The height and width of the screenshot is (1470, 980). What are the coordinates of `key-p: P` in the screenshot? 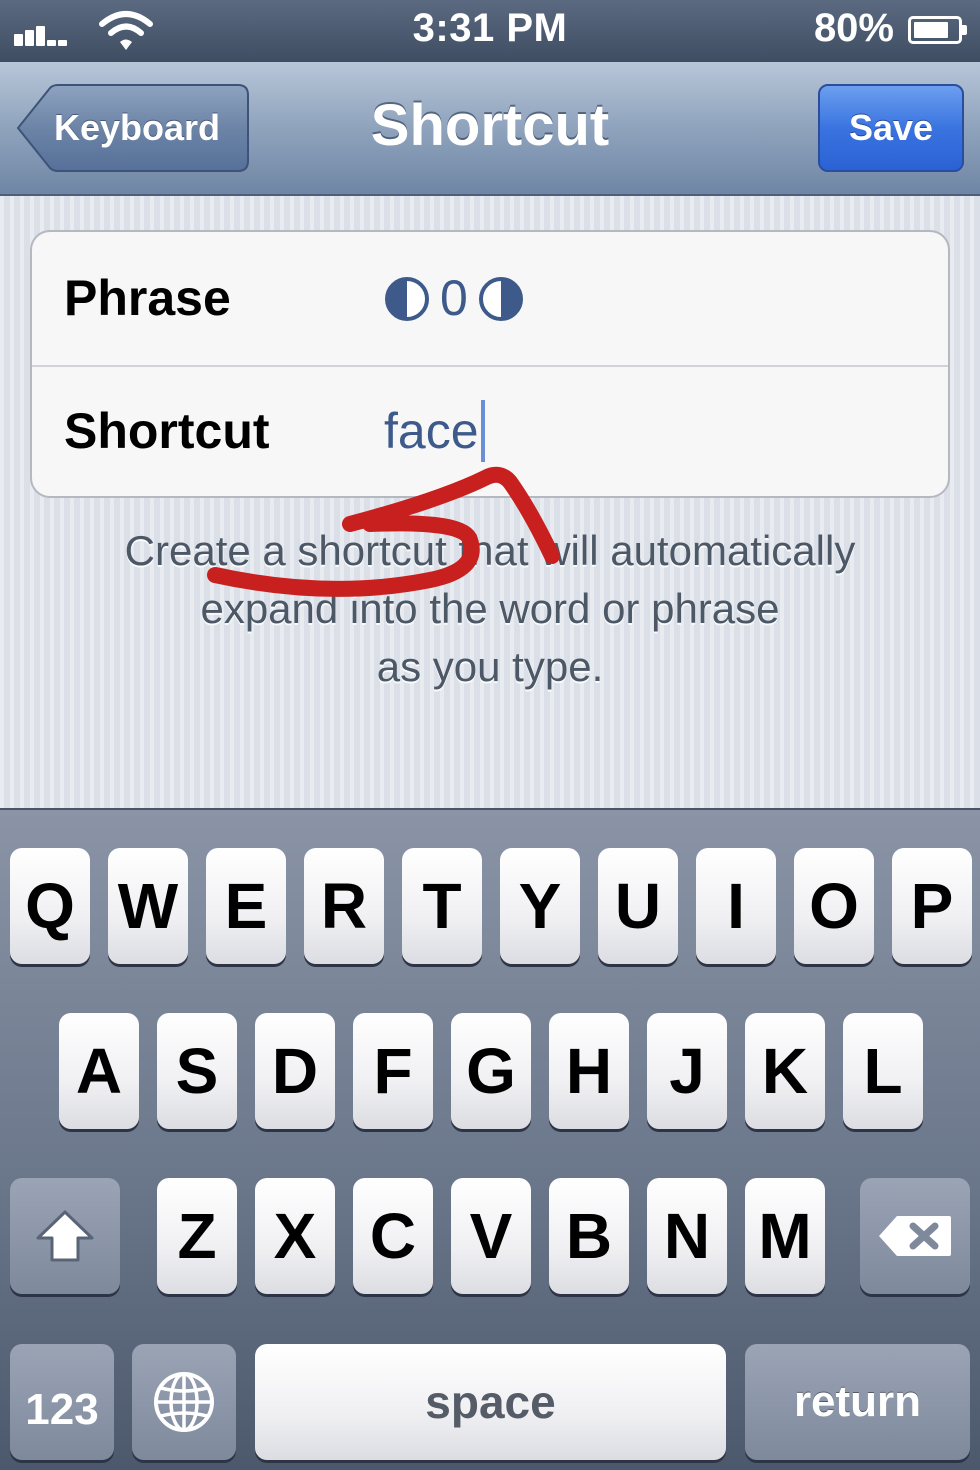 It's located at (932, 906).